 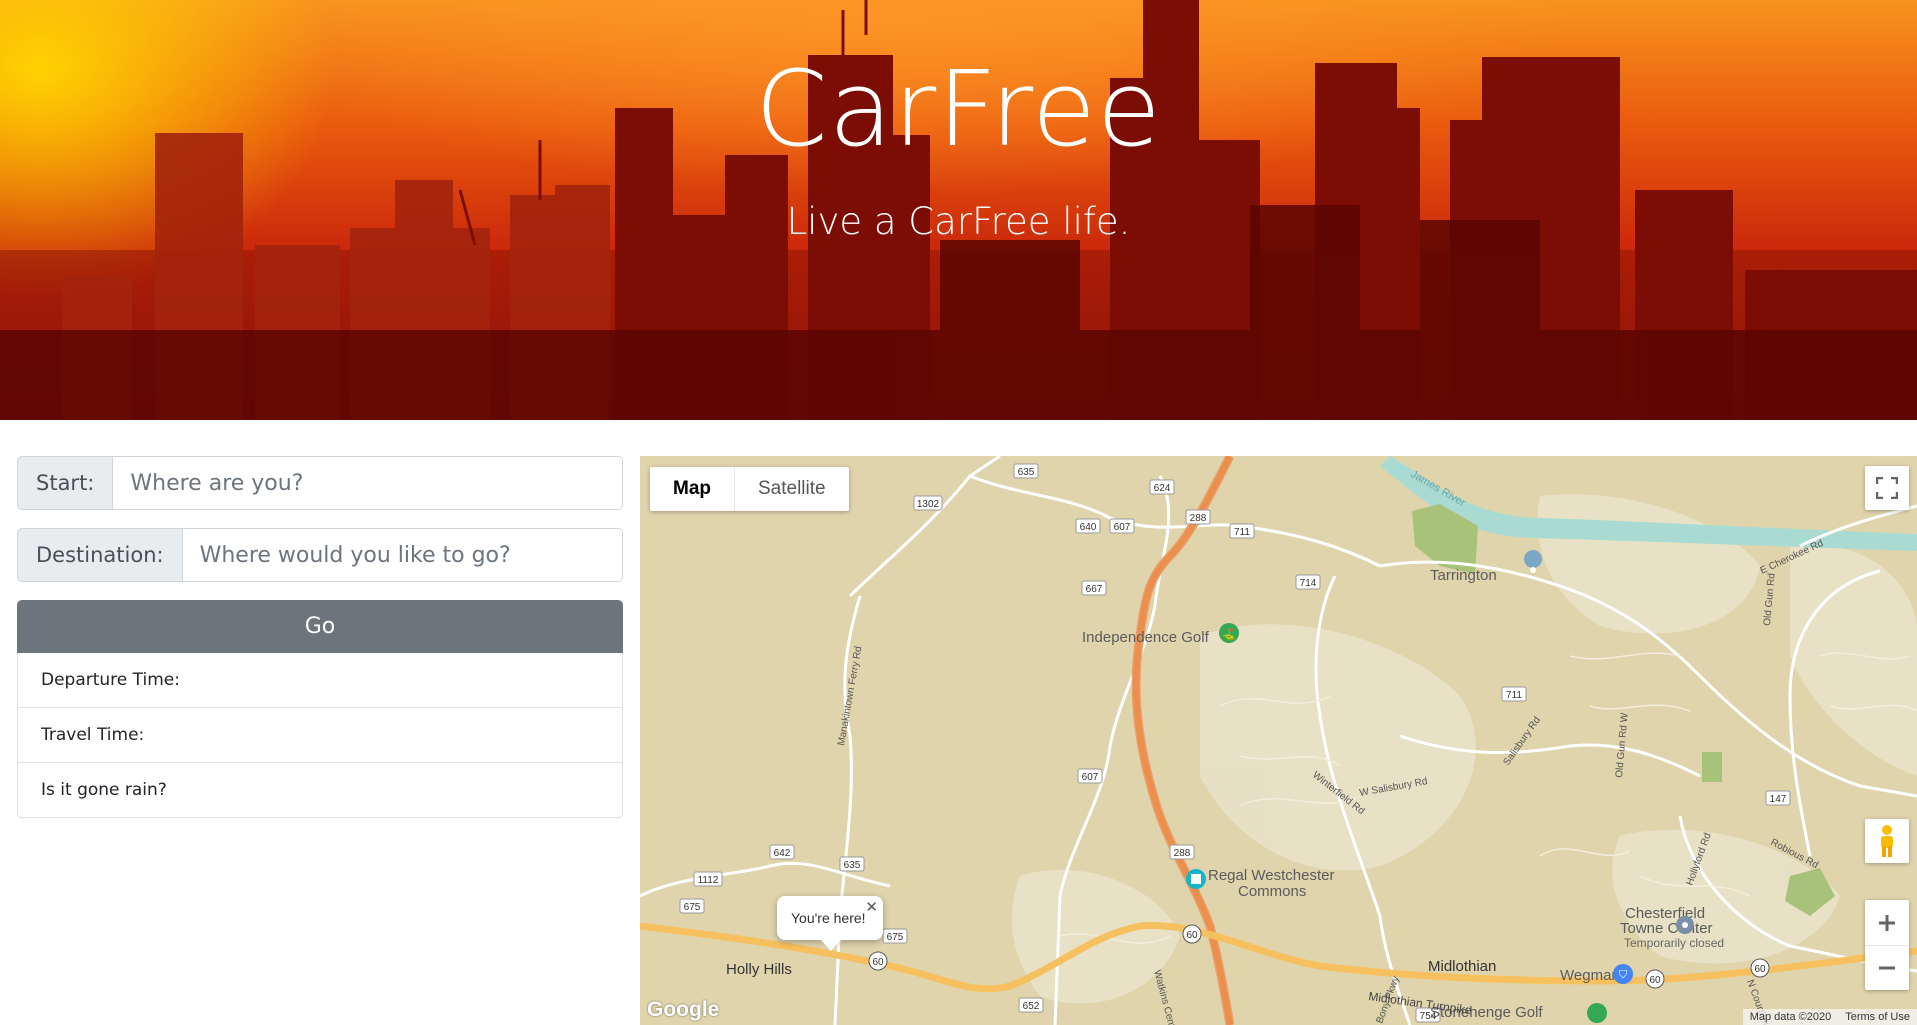 What do you see at coordinates (792, 489) in the screenshot?
I see `map-type-satellite-button: Satellite` at bounding box center [792, 489].